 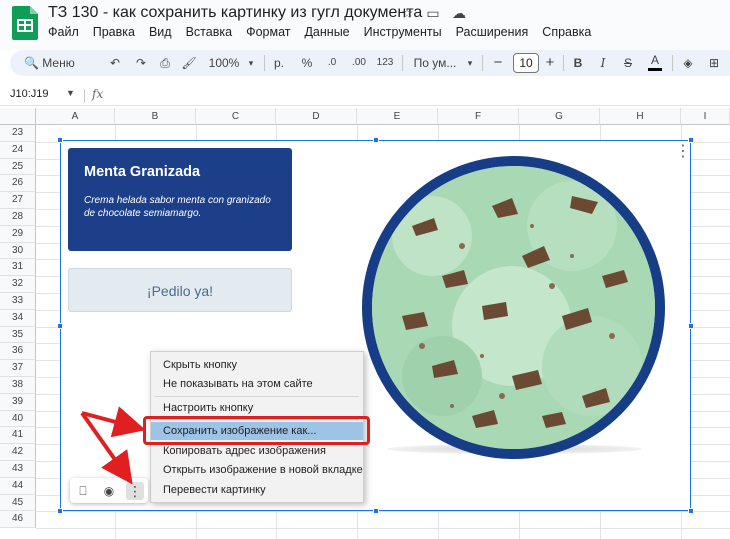 What do you see at coordinates (155, 116) in the screenshot?
I see `column-header-b: B` at bounding box center [155, 116].